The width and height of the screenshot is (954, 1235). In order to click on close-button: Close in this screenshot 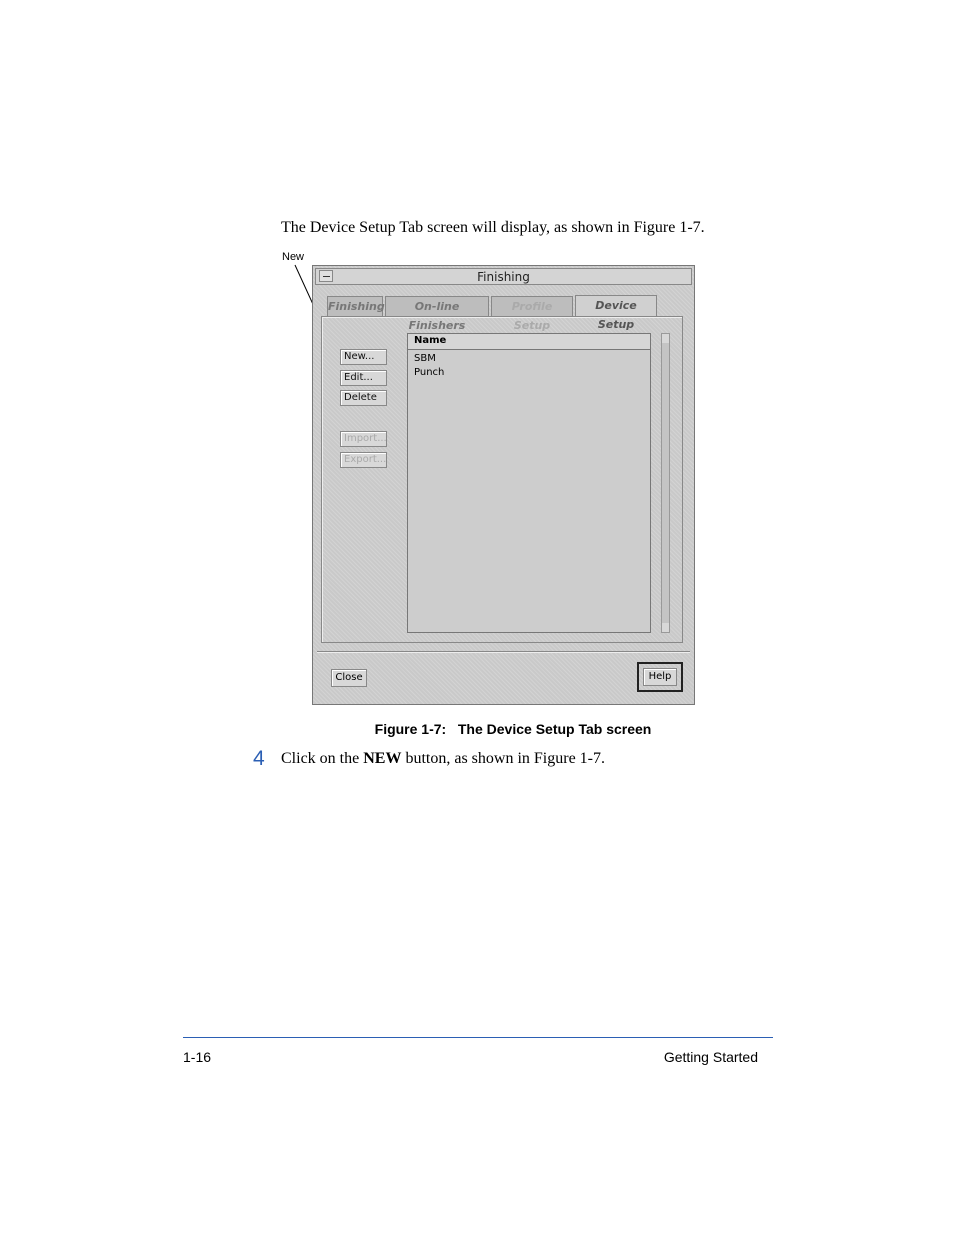, I will do `click(349, 678)`.